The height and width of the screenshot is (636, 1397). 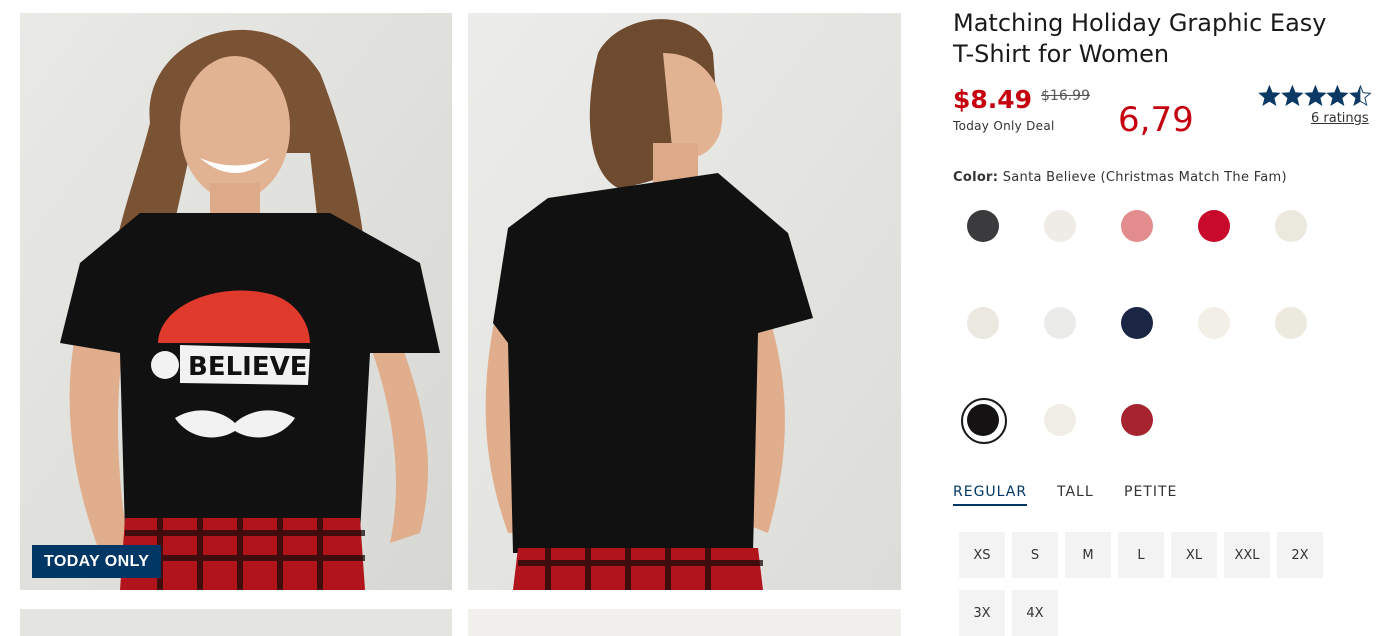 What do you see at coordinates (247, 367) in the screenshot?
I see `shirt-print-text: BELIEVE` at bounding box center [247, 367].